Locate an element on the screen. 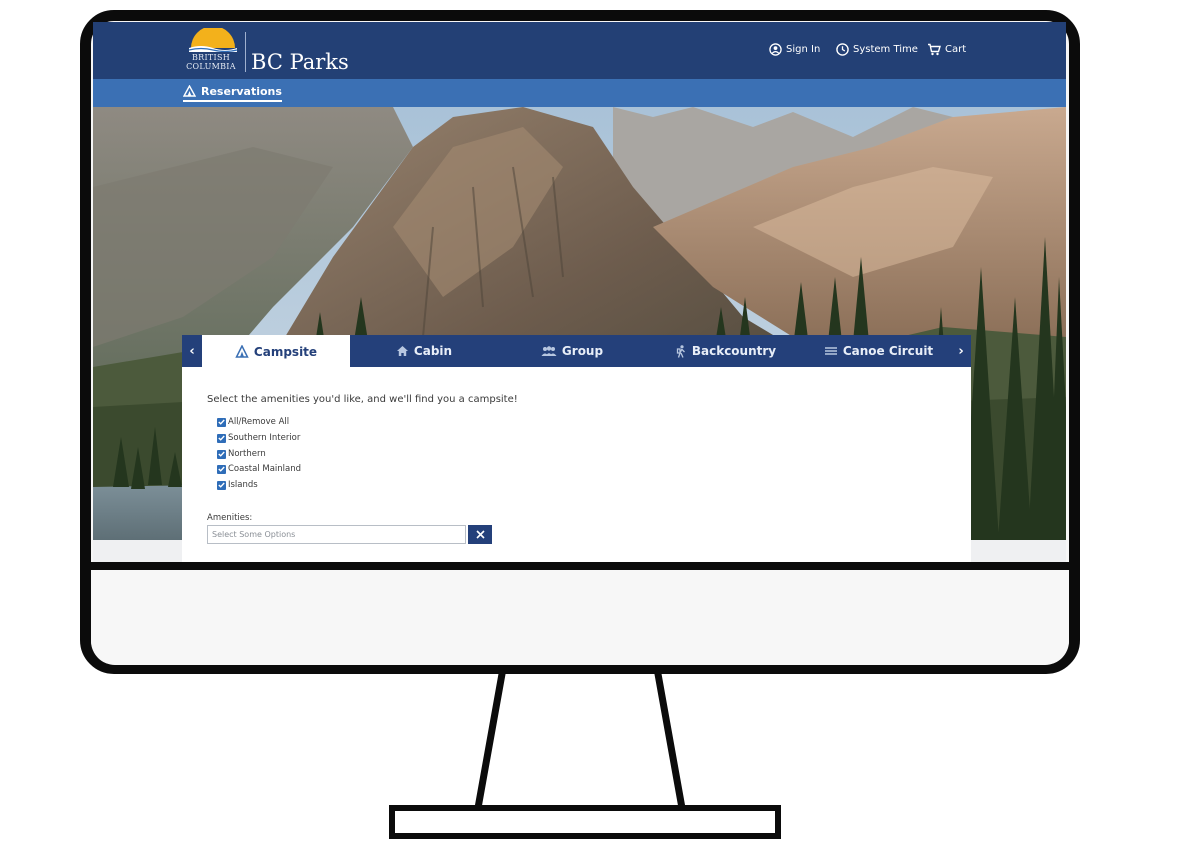 This screenshot has height=849, width=1178. region-checkbox-coastal-mainland: Coastal Mainland is located at coordinates (259, 469).